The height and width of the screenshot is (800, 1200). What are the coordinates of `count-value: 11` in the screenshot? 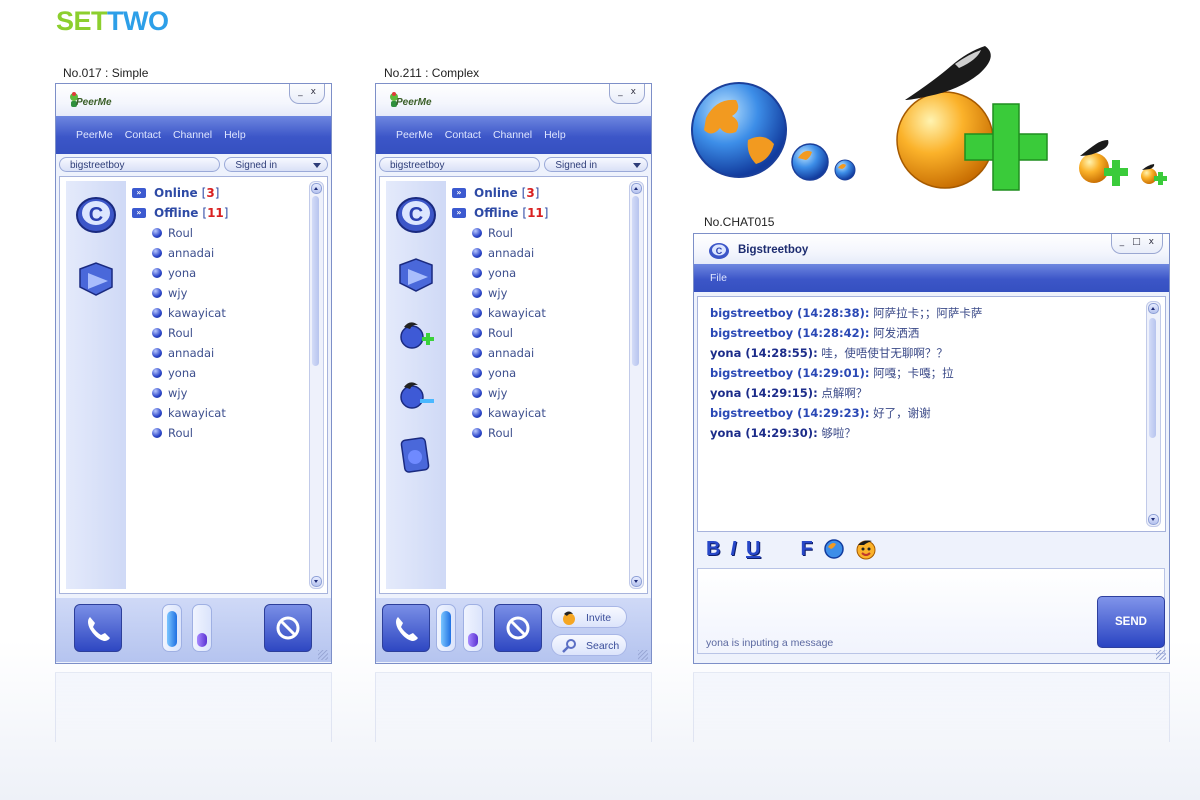 It's located at (535, 213).